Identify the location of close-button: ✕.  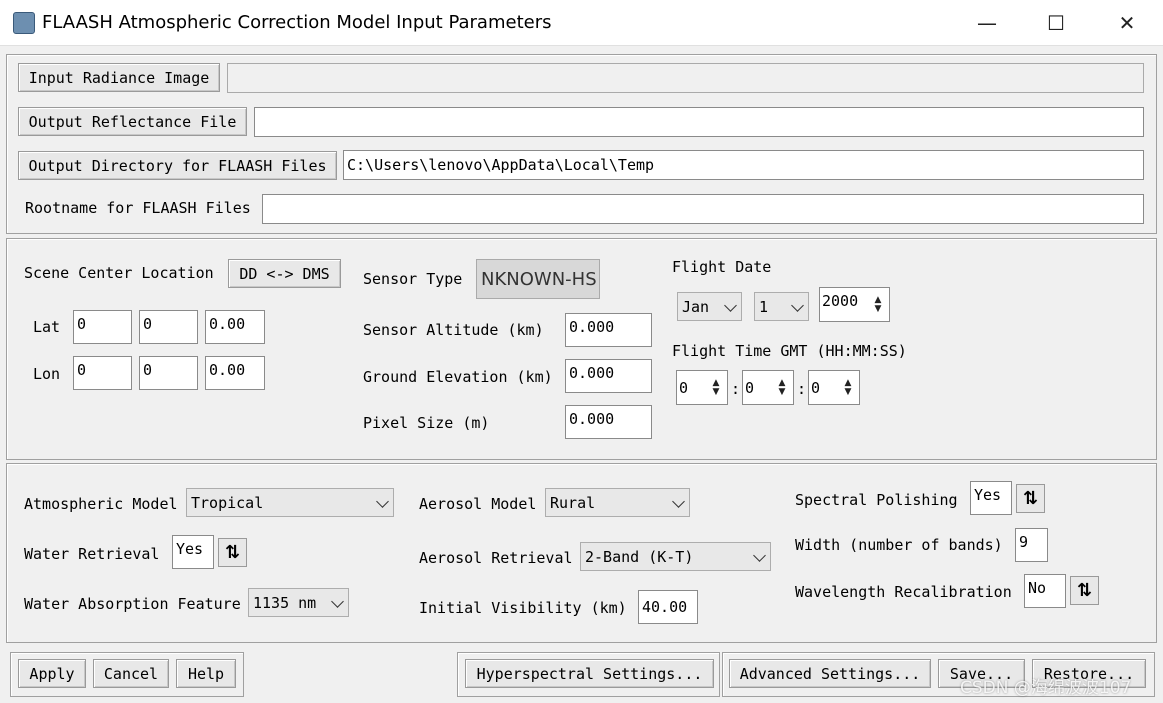
(1127, 23).